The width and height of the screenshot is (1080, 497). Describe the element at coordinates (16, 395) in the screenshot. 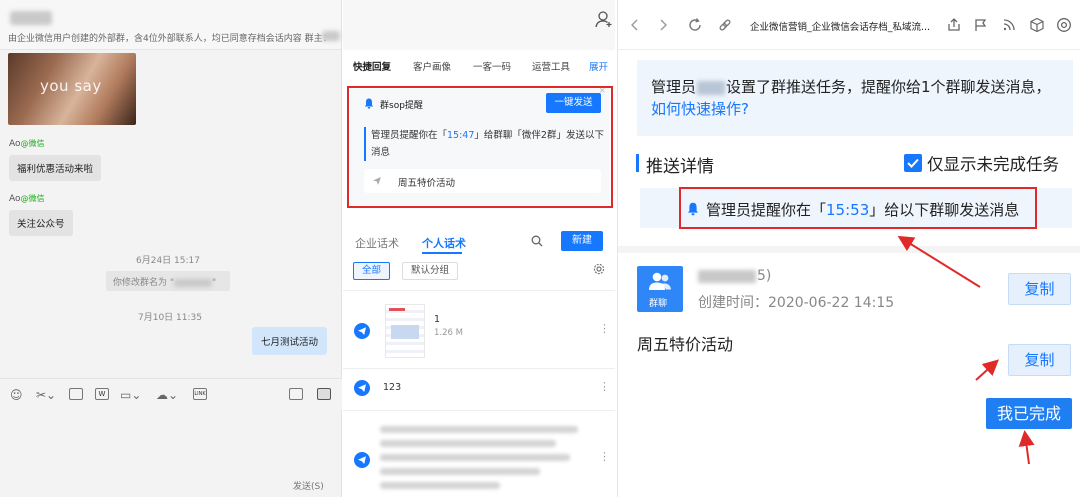

I see `emoji-icon: ☺` at that location.